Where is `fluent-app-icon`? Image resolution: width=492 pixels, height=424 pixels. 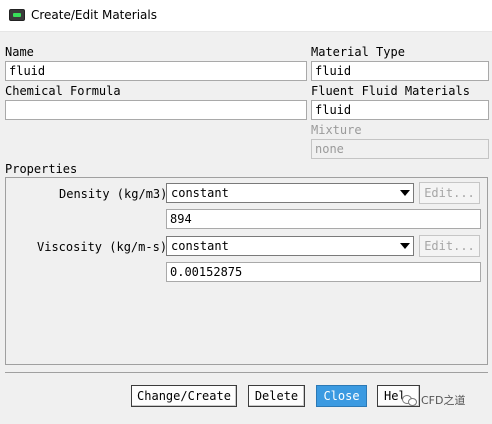
fluent-app-icon is located at coordinates (17, 15).